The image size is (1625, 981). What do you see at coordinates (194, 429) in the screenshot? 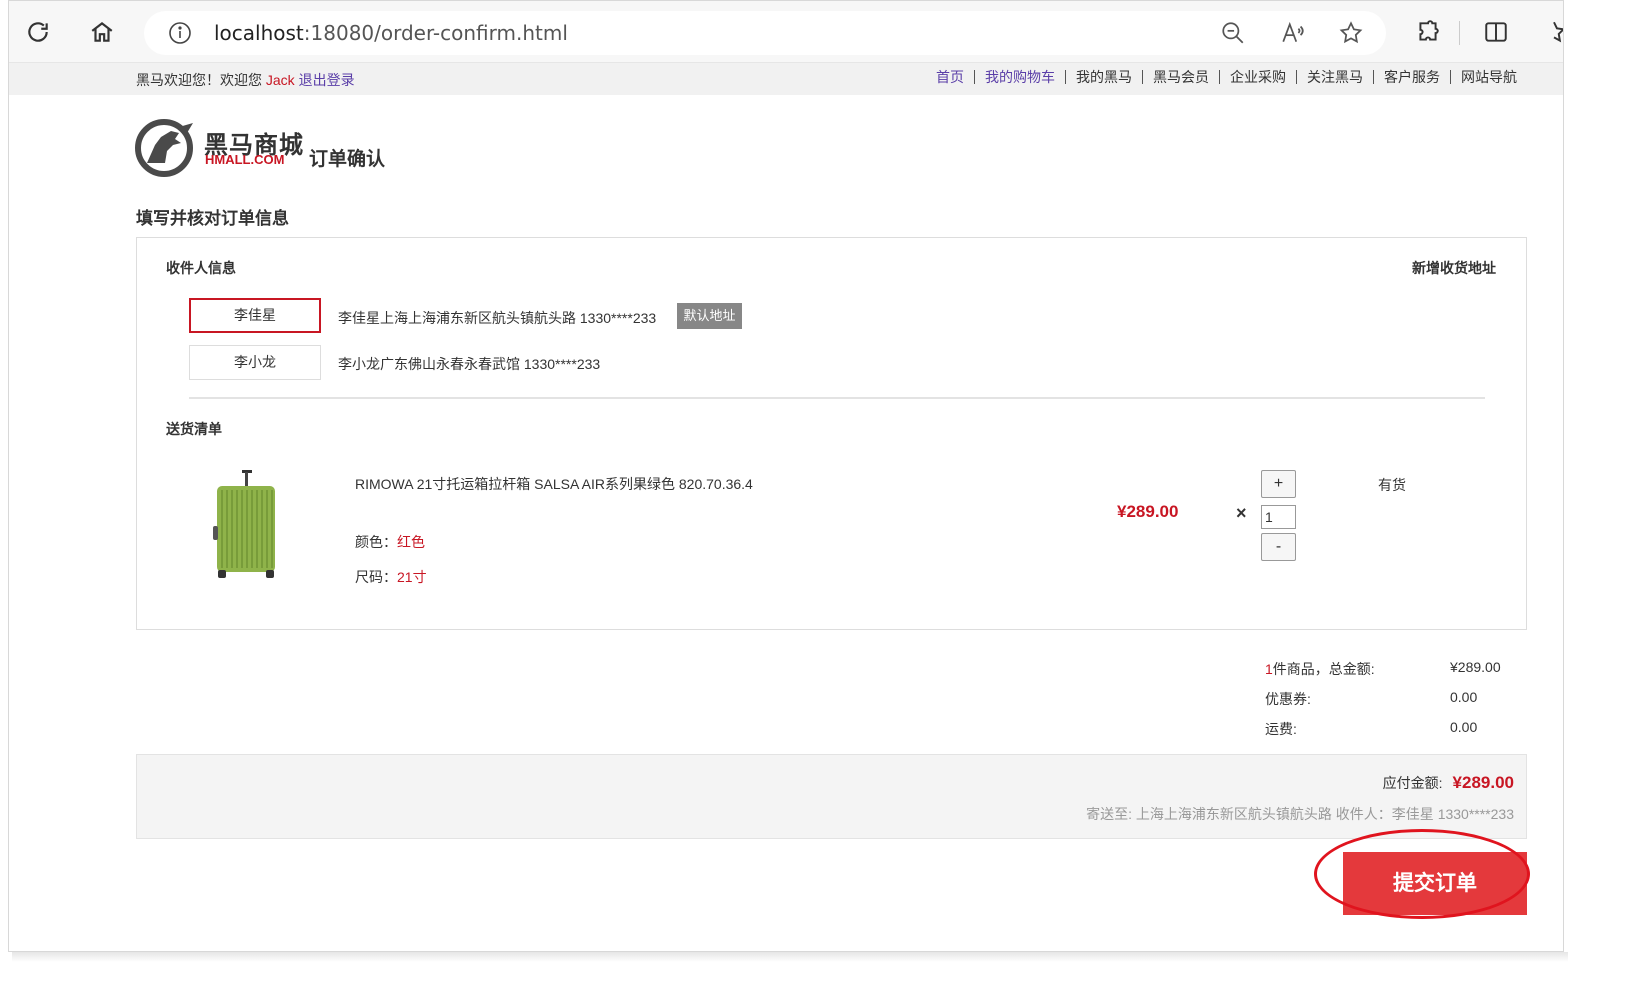
I see `delivery-list-title: 送货清单` at bounding box center [194, 429].